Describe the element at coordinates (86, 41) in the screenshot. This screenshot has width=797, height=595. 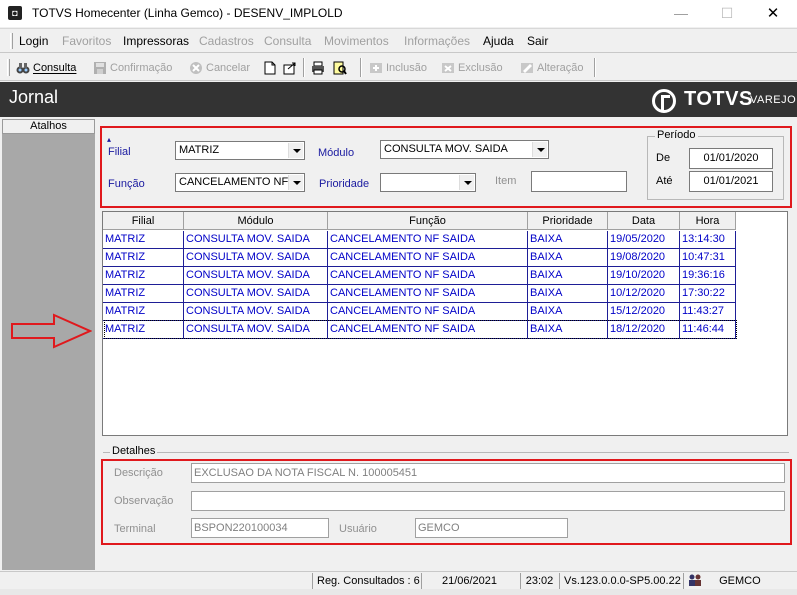
I see `menu-item-favoritos: Favoritos` at that location.